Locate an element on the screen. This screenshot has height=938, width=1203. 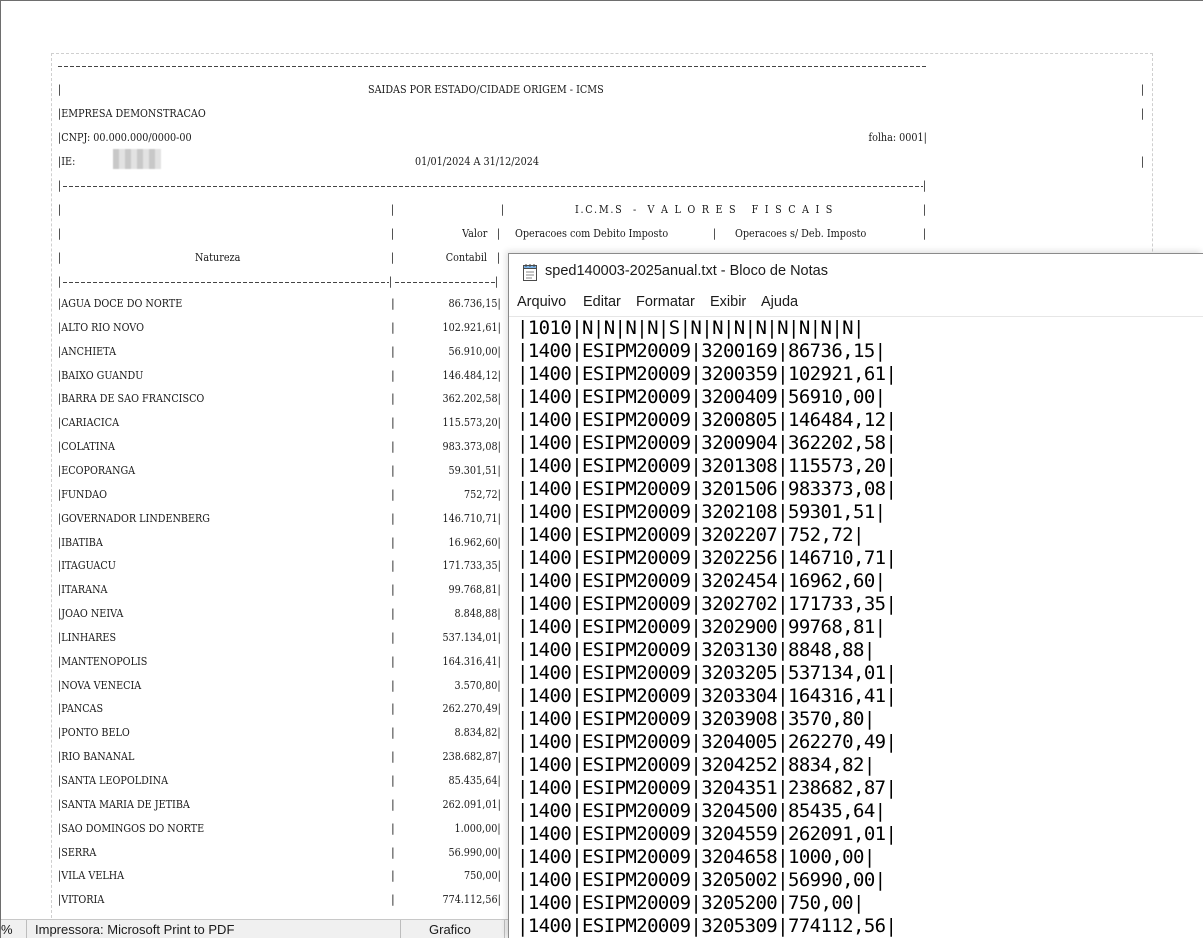
report-row-name: |COLATINA is located at coordinates (86, 447).